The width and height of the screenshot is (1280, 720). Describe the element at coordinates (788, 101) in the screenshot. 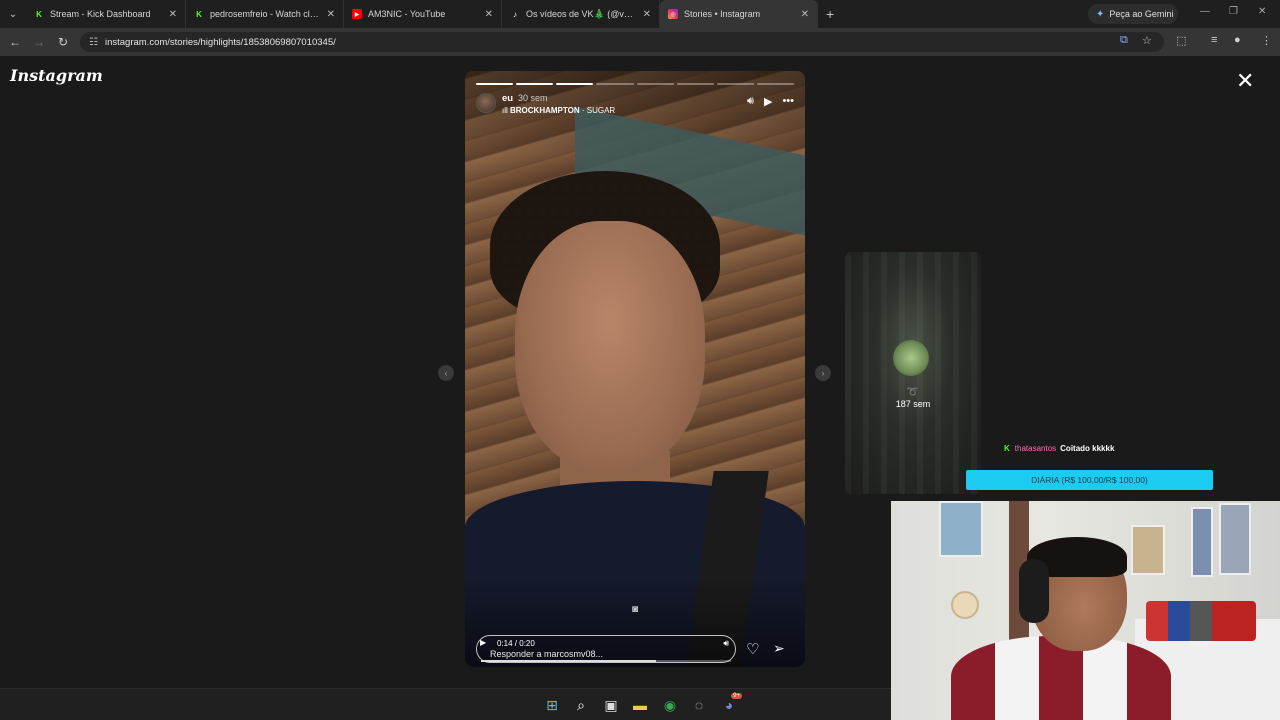

I see `more-options-icon: •••` at that location.